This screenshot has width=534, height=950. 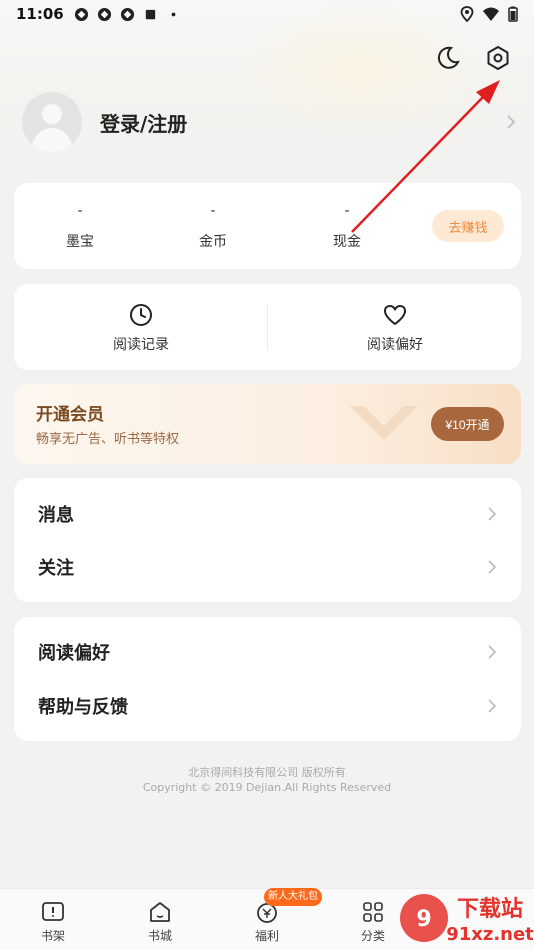 I want to click on menu-group-messages: 消息 关注, so click(x=267, y=540).